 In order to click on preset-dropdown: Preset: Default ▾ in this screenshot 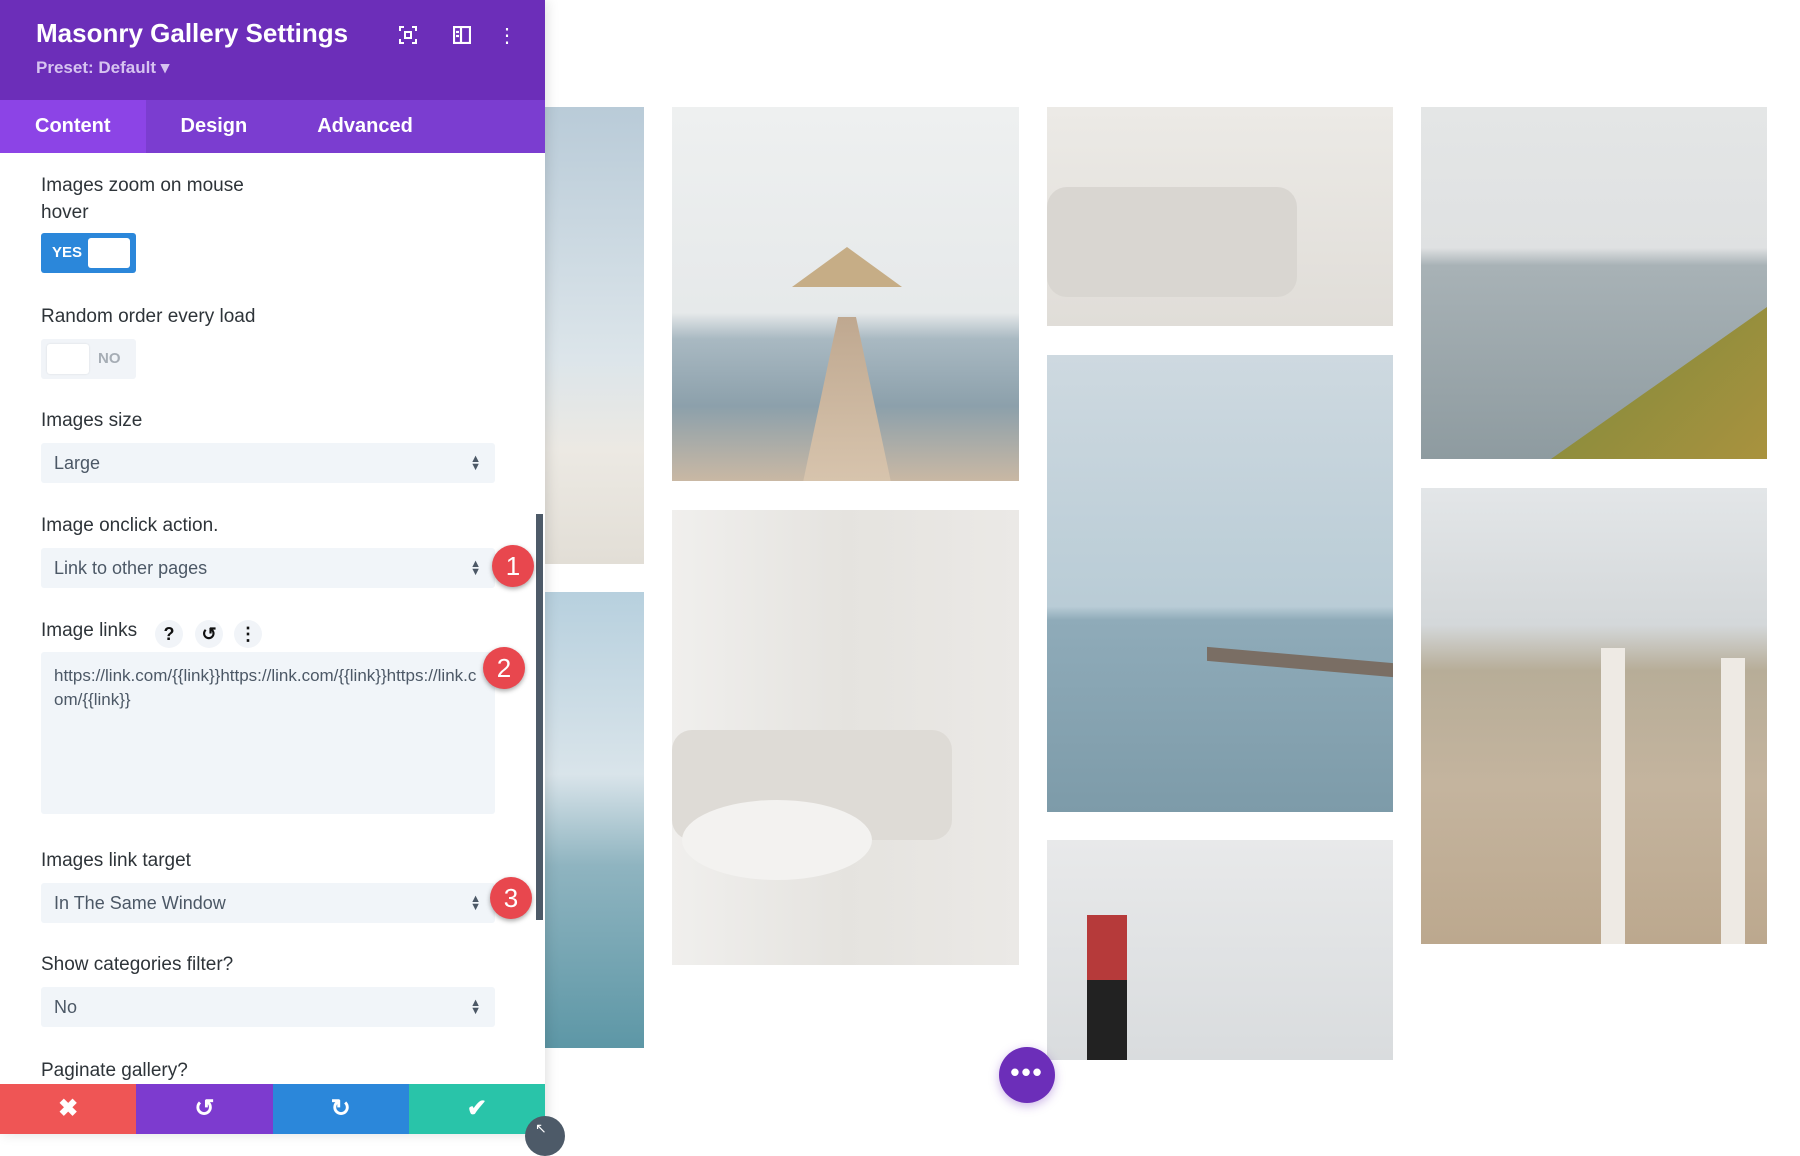, I will do `click(102, 68)`.